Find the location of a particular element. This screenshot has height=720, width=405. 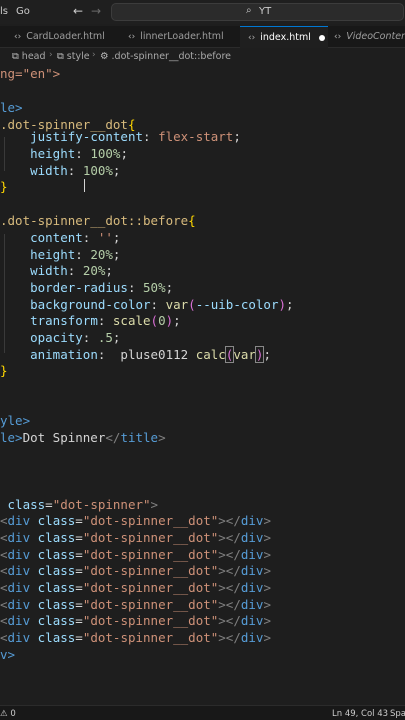

breadcrumb-label: head is located at coordinates (33, 56).